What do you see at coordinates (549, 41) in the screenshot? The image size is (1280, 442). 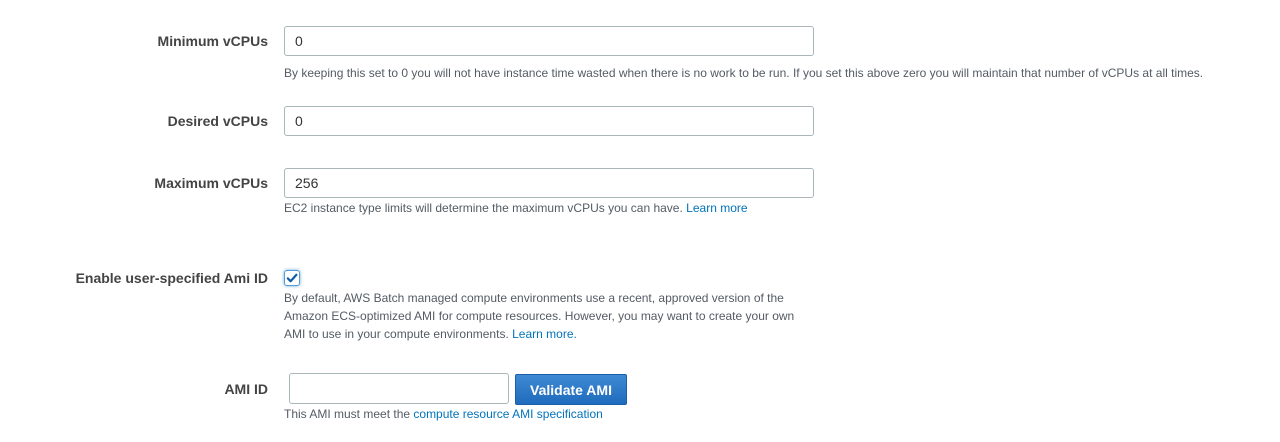 I see `min-vcpus-input` at bounding box center [549, 41].